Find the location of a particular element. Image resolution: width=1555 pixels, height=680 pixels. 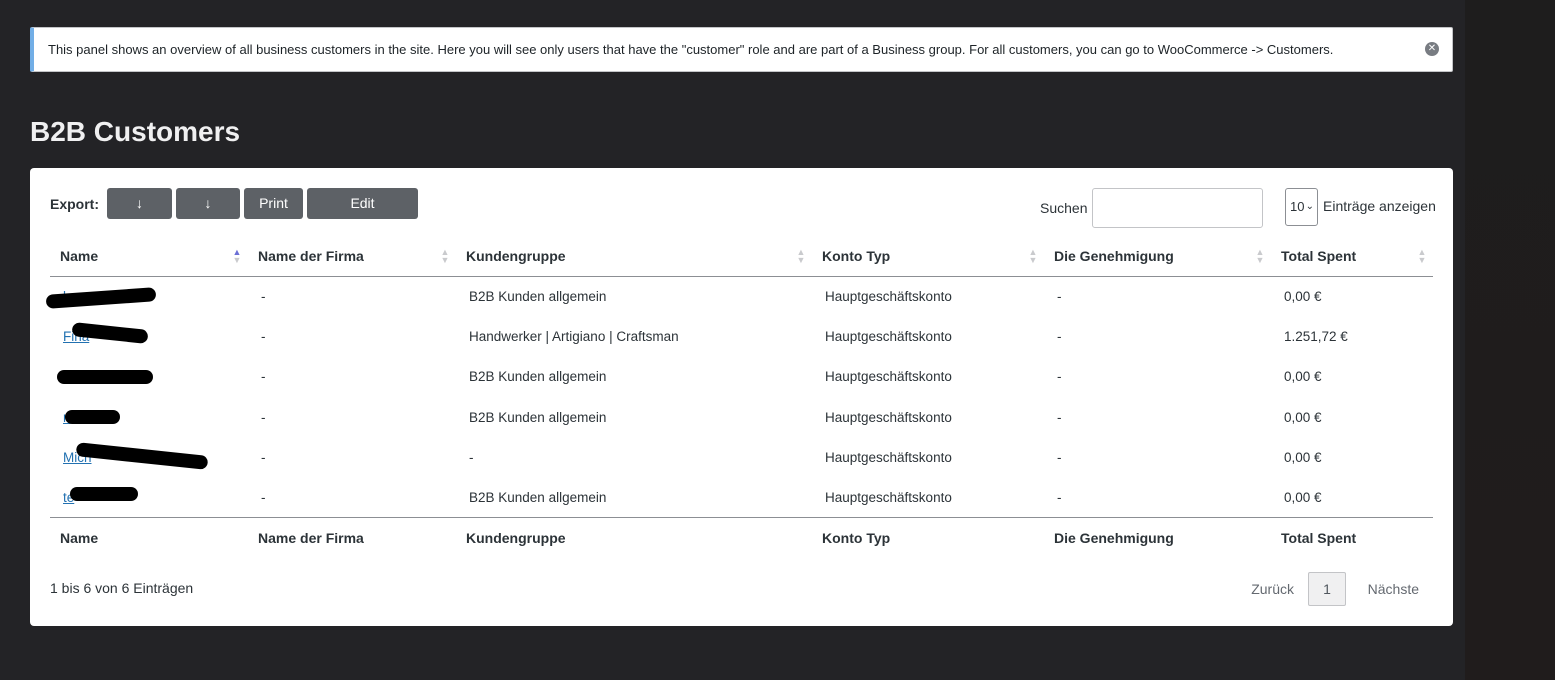

page-title: B2B Customers is located at coordinates (135, 131).